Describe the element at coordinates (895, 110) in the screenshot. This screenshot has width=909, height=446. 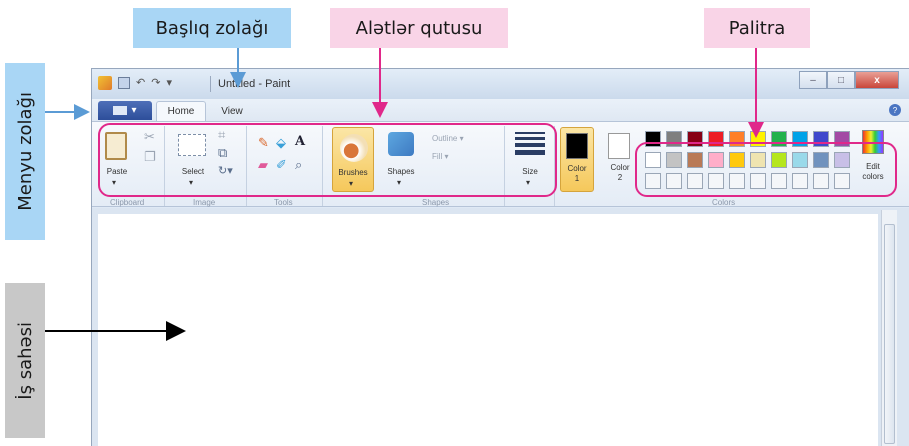
I see `help-icon: ?` at that location.